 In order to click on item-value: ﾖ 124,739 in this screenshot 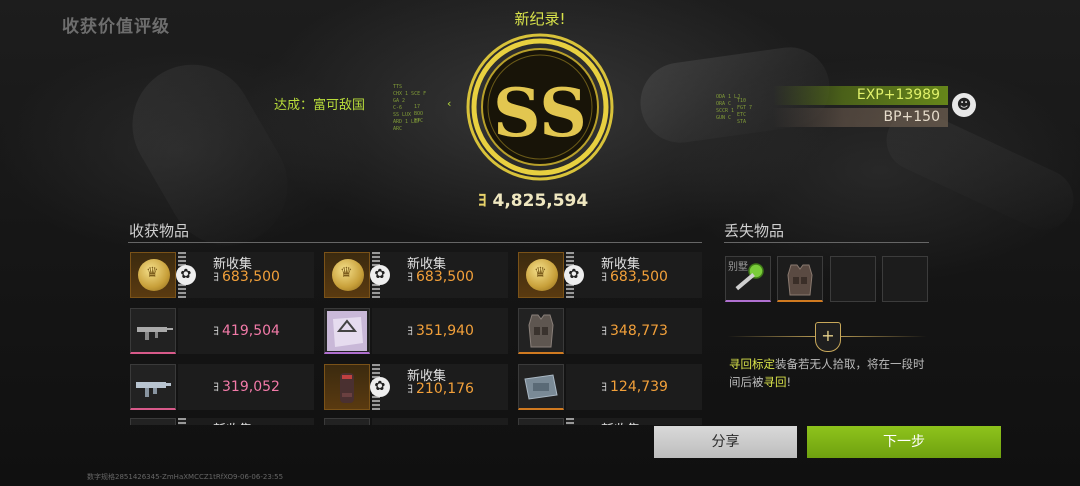, I will do `click(634, 386)`.